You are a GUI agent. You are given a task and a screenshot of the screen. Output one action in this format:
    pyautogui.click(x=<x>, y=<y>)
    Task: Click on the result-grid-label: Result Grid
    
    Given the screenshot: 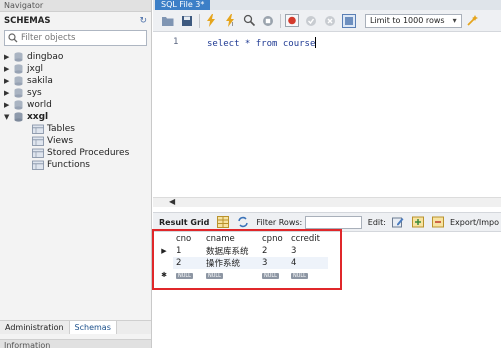 What is the action you would take?
    pyautogui.click(x=184, y=222)
    